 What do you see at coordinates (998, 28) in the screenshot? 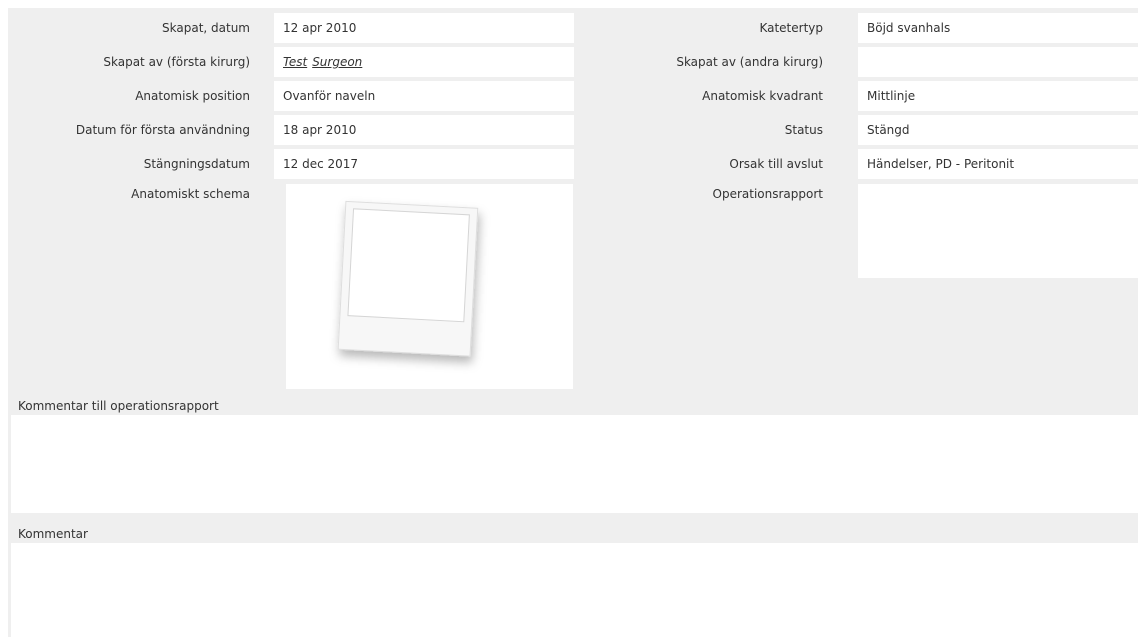
I see `catheter-type-field: Böjd svanhals` at bounding box center [998, 28].